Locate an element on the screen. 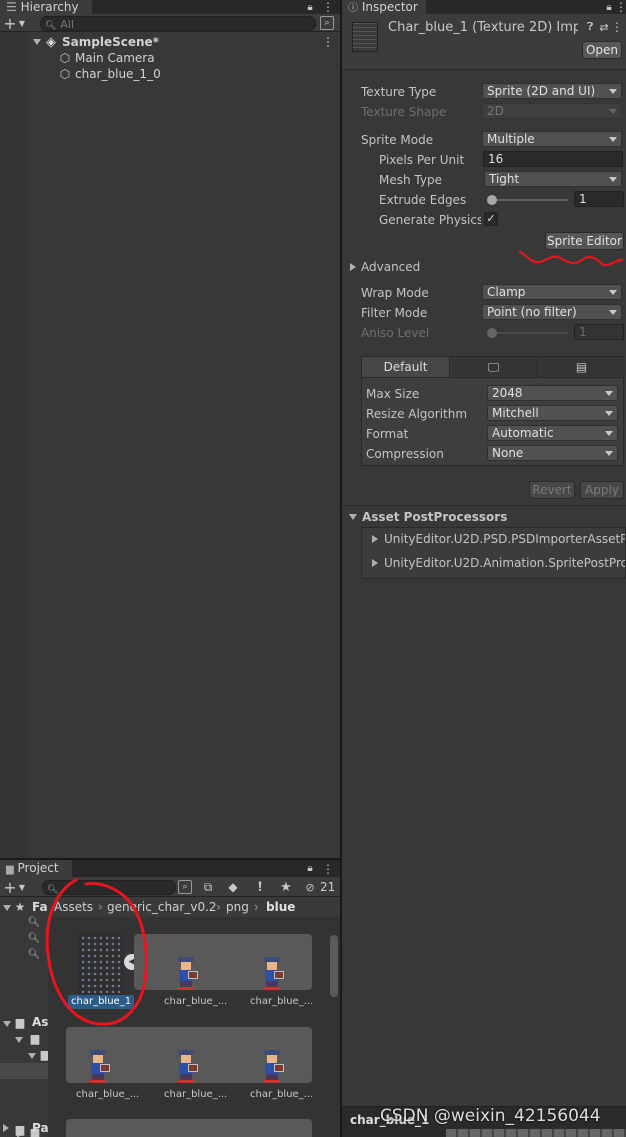  breadcrumb-png: png is located at coordinates (237, 907).